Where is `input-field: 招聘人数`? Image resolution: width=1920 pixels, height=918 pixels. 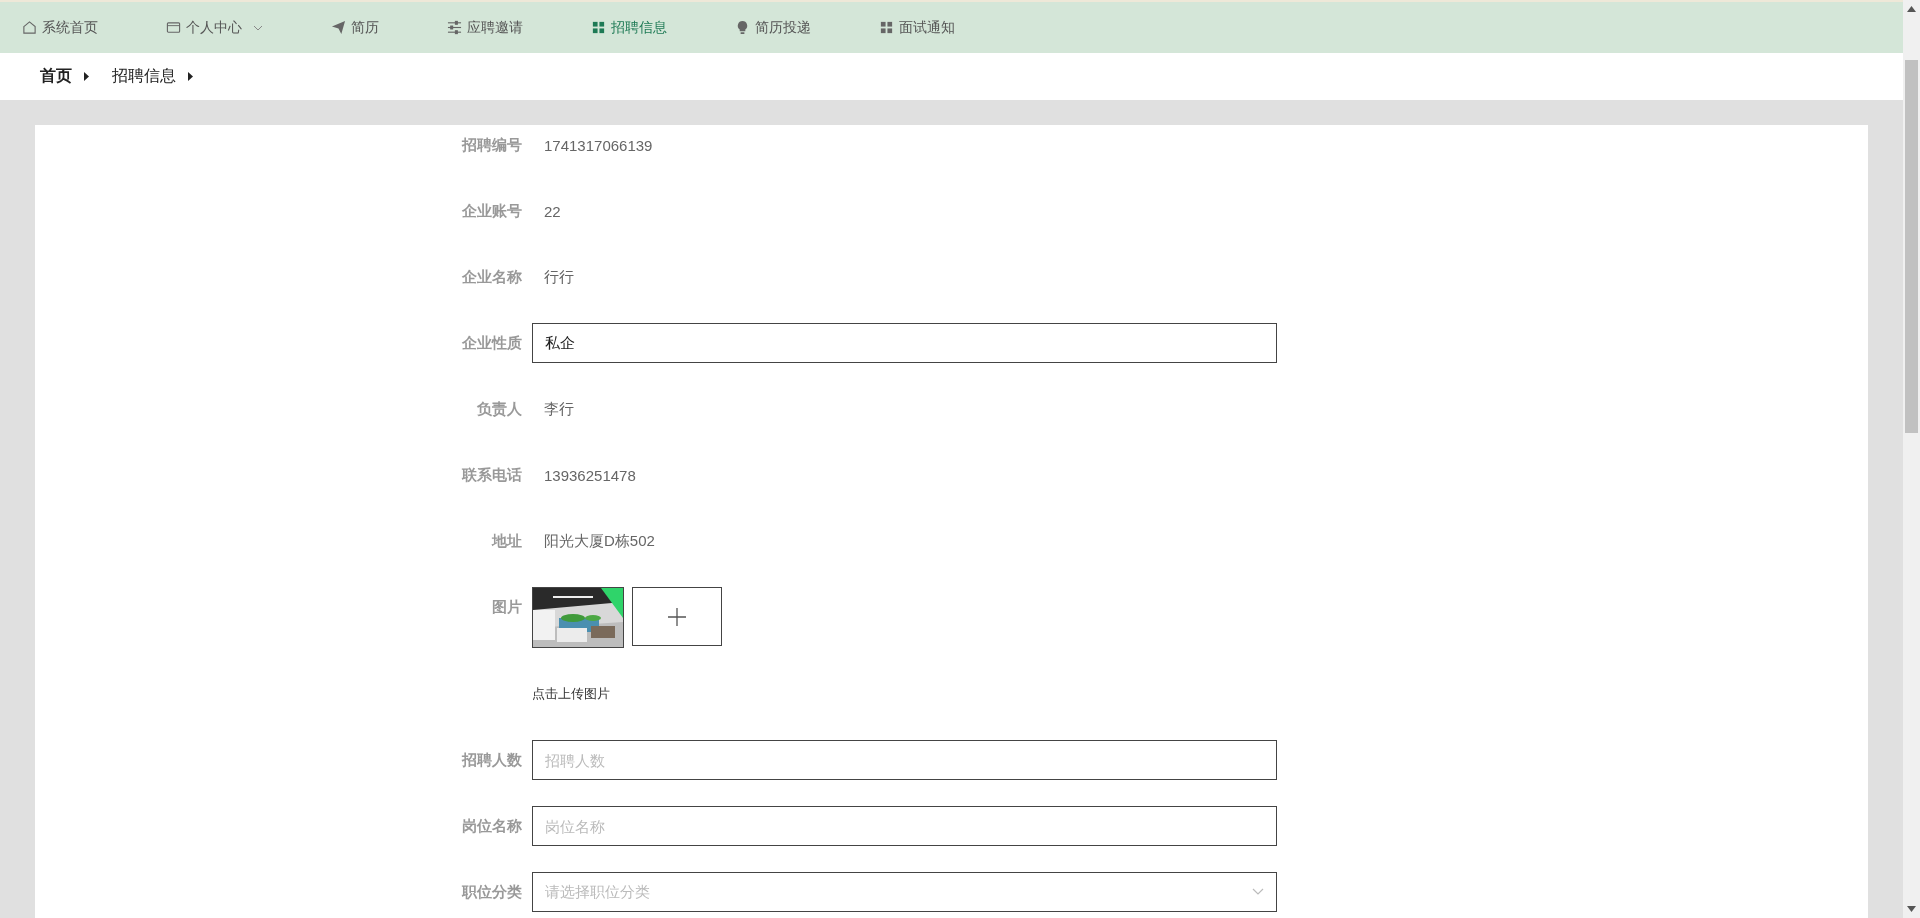 input-field: 招聘人数 is located at coordinates (904, 760).